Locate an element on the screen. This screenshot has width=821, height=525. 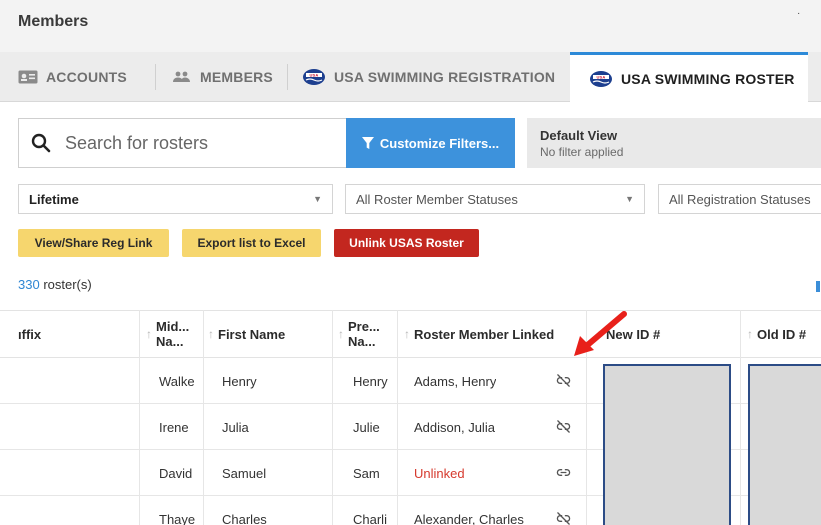
redacted-old-id-box is located at coordinates (784, 444).